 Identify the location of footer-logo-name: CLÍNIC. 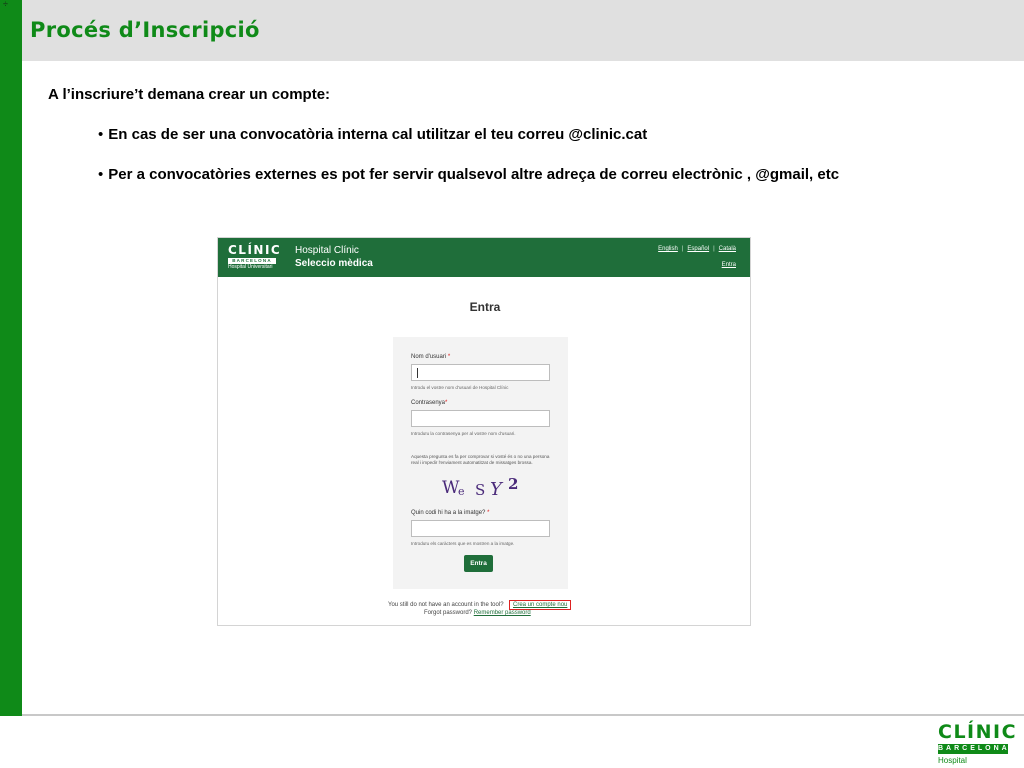
(978, 732).